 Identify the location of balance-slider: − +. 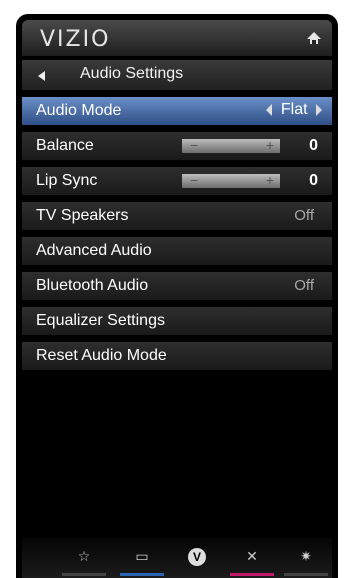
(231, 145).